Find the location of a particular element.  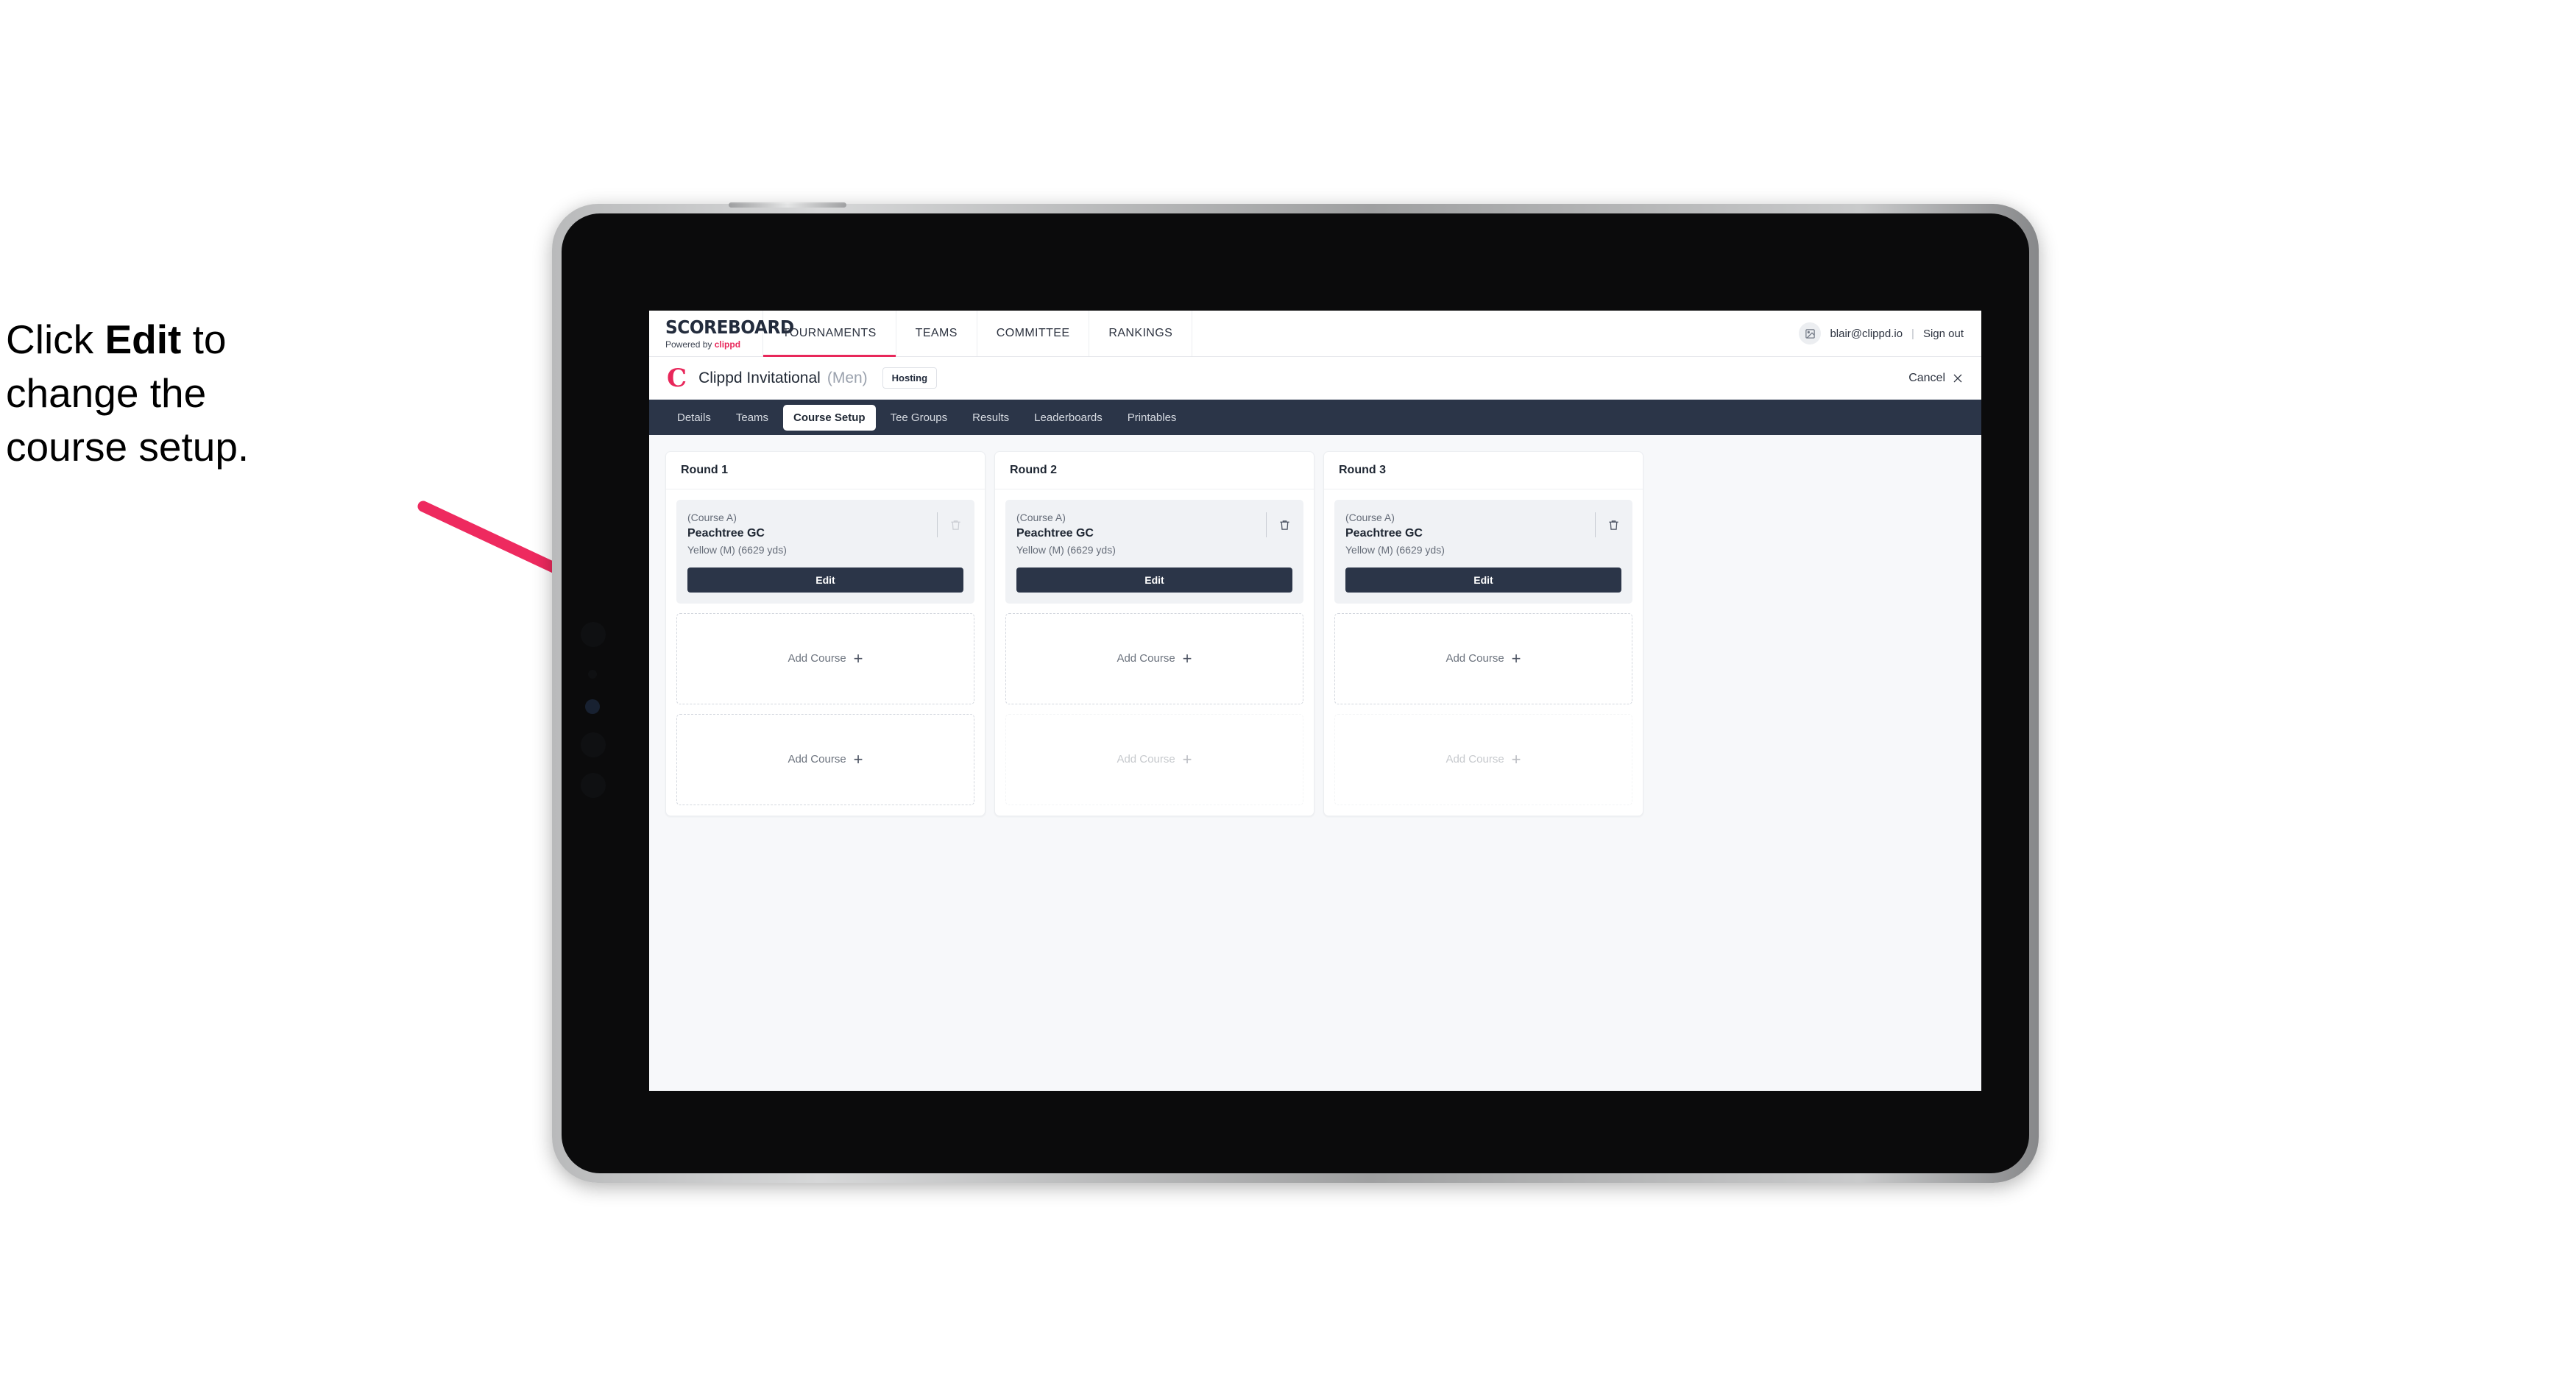

nav-link-teams: TEAMS is located at coordinates (936, 333).